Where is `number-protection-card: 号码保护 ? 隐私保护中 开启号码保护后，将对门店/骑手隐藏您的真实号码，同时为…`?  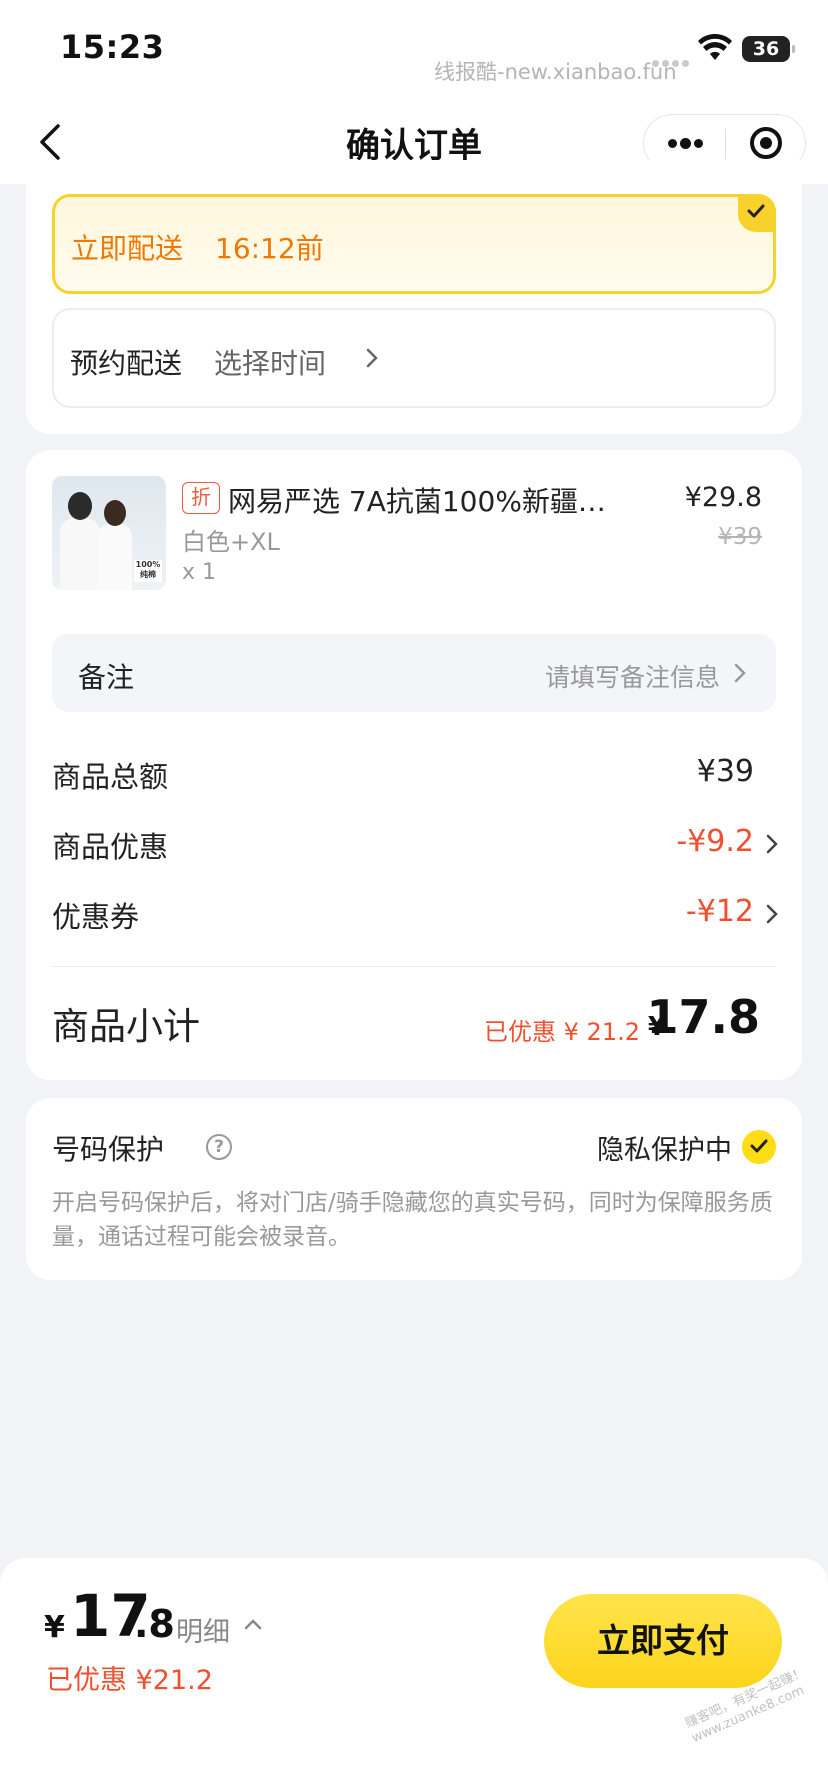
number-protection-card: 号码保护 ? 隐私保护中 开启号码保护后，将对门店/骑手隐藏您的真实号码，同时为… is located at coordinates (414, 1189).